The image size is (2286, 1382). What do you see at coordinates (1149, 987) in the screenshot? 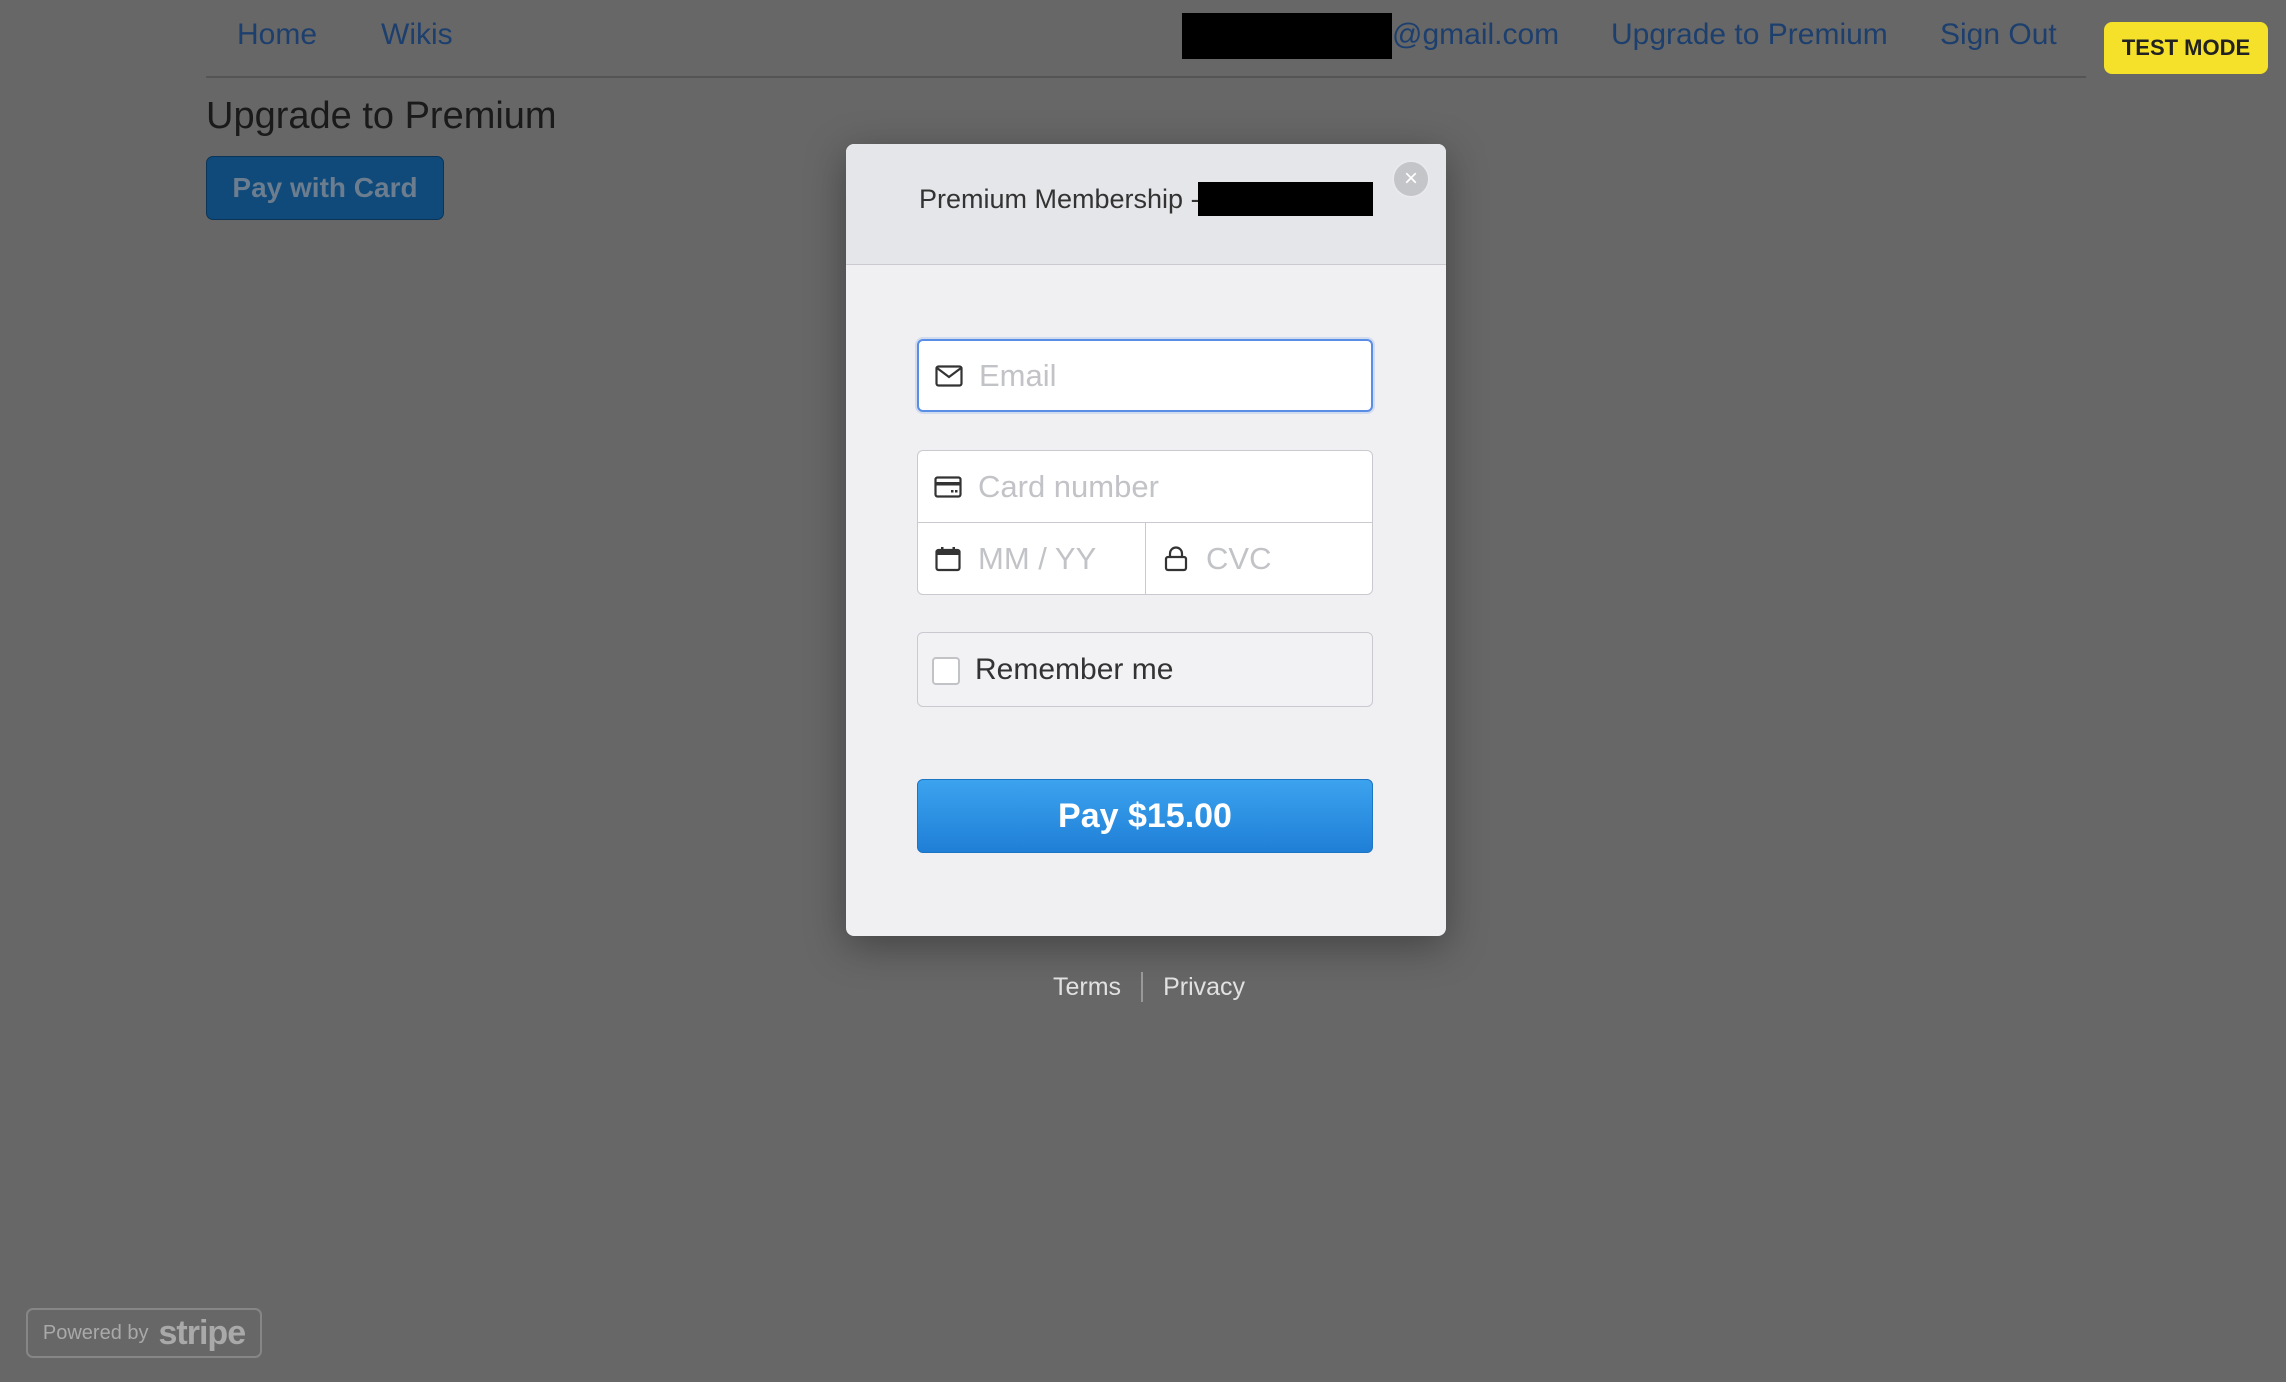
I see `footer-links: Terms Privacy` at bounding box center [1149, 987].